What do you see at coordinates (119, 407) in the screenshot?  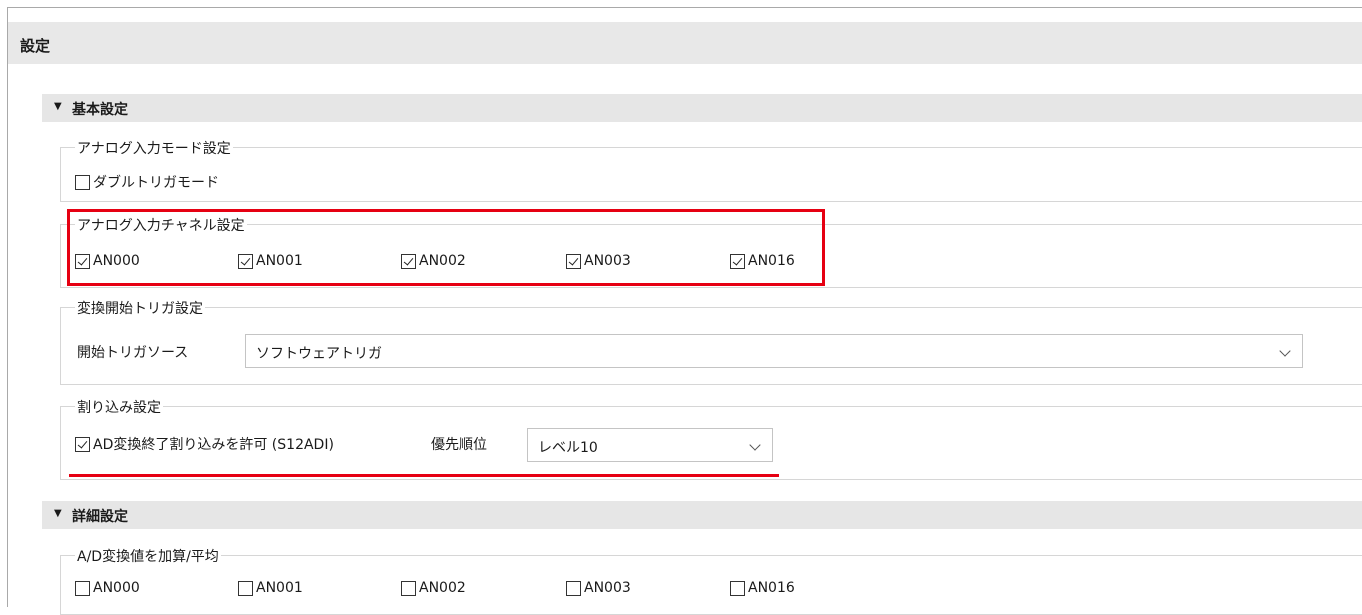 I see `group-interrupt-legend: 割り込み設定` at bounding box center [119, 407].